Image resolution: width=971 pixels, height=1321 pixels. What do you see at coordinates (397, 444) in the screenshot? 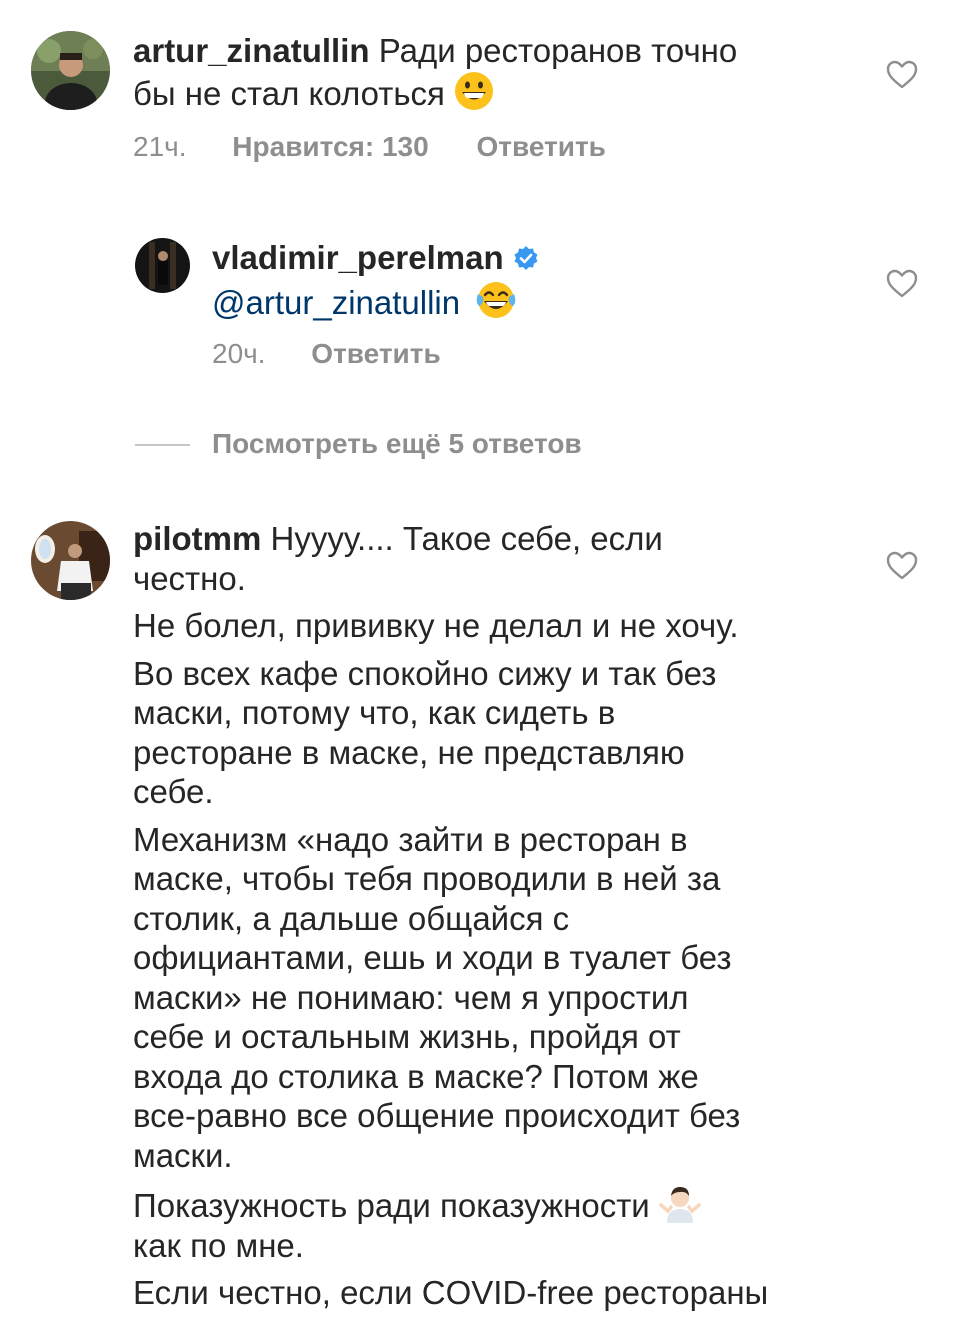
I see `view-more-replies: Посмотреть ещё 5 ответов` at bounding box center [397, 444].